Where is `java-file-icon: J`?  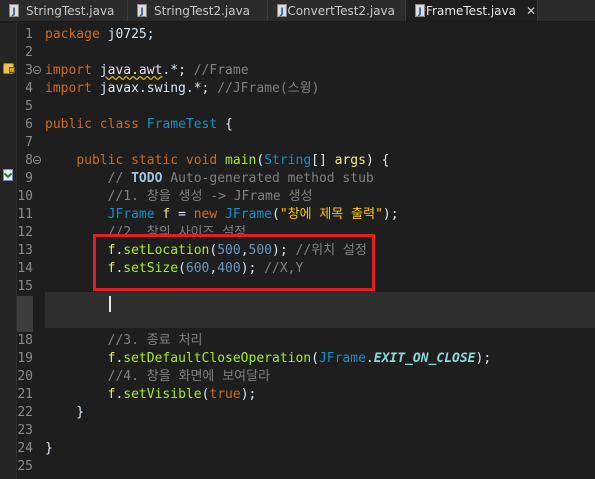 java-file-icon: J is located at coordinates (142, 10).